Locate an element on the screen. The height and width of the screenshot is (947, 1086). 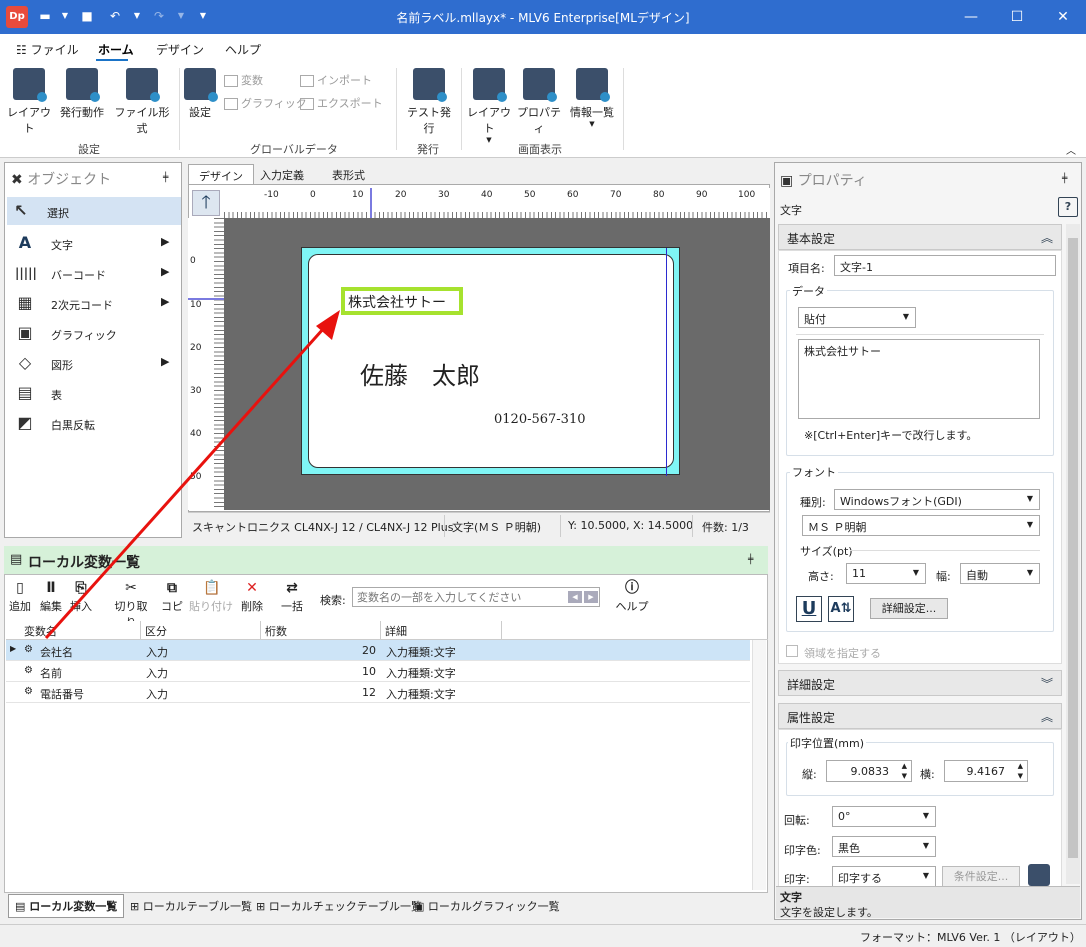
name-text-object: 佐藤 太郎 is located at coordinates (420, 373).